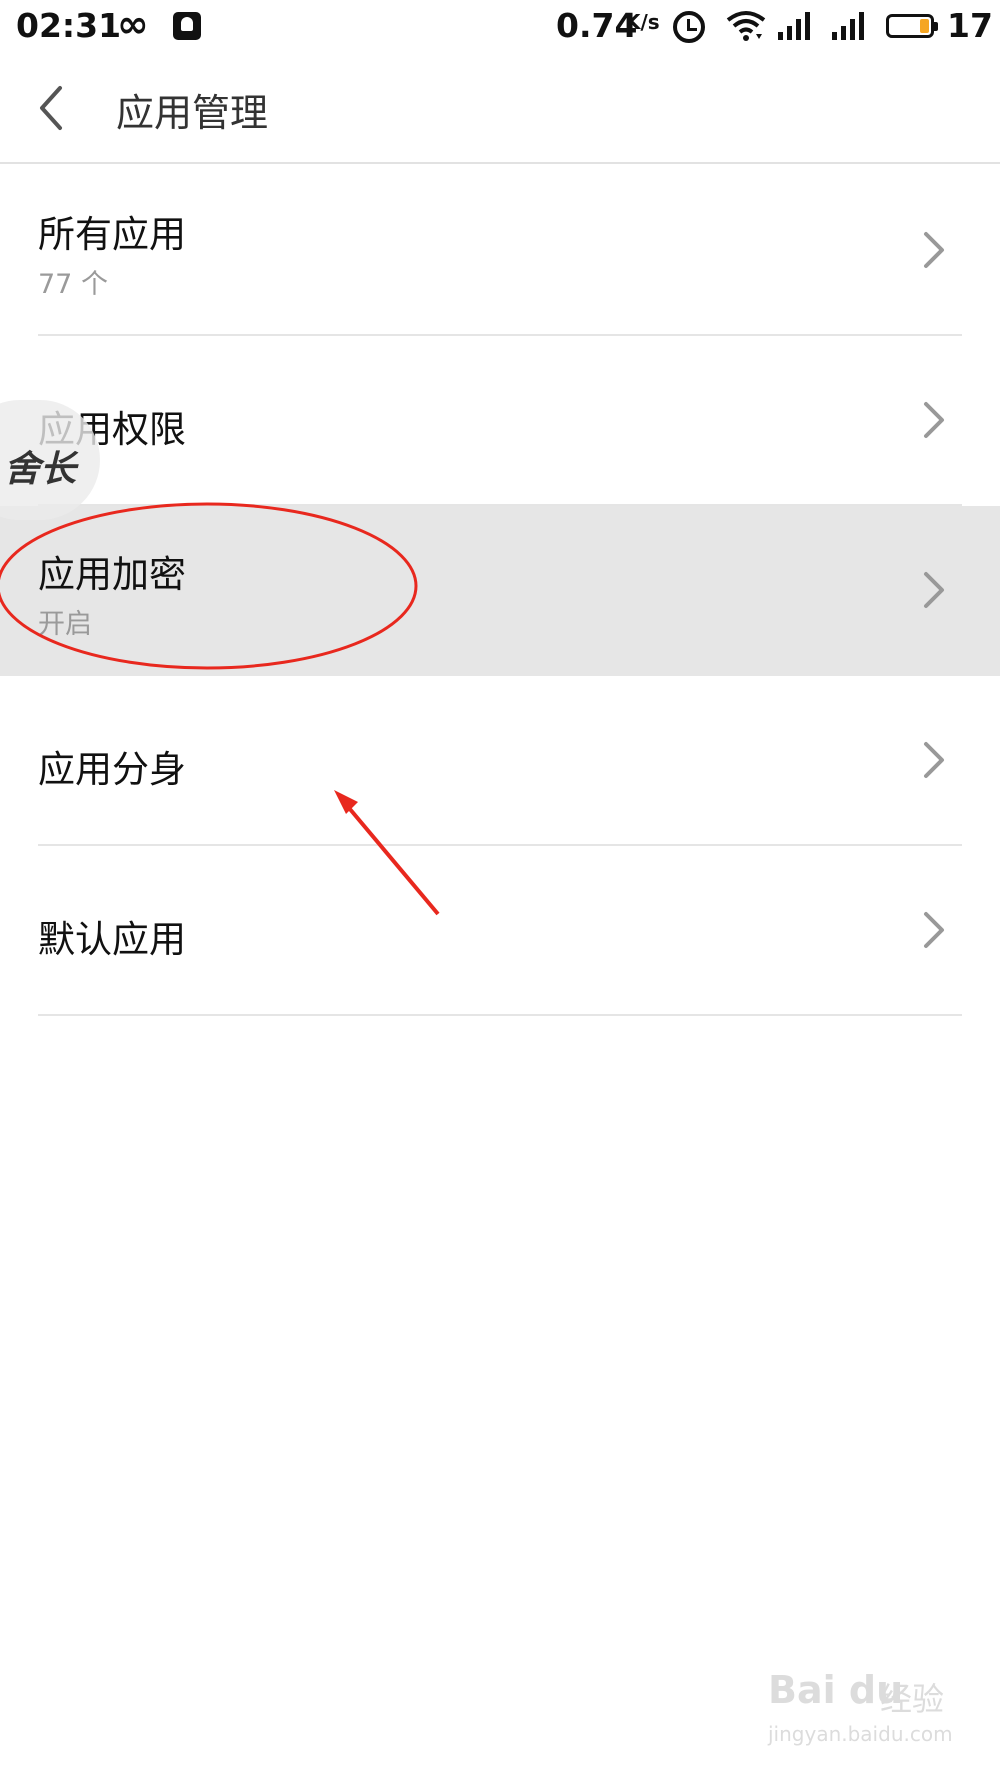 The image size is (1000, 1778). Describe the element at coordinates (860, 1734) in the screenshot. I see `baidu-url: jingyan.baidu.com` at that location.